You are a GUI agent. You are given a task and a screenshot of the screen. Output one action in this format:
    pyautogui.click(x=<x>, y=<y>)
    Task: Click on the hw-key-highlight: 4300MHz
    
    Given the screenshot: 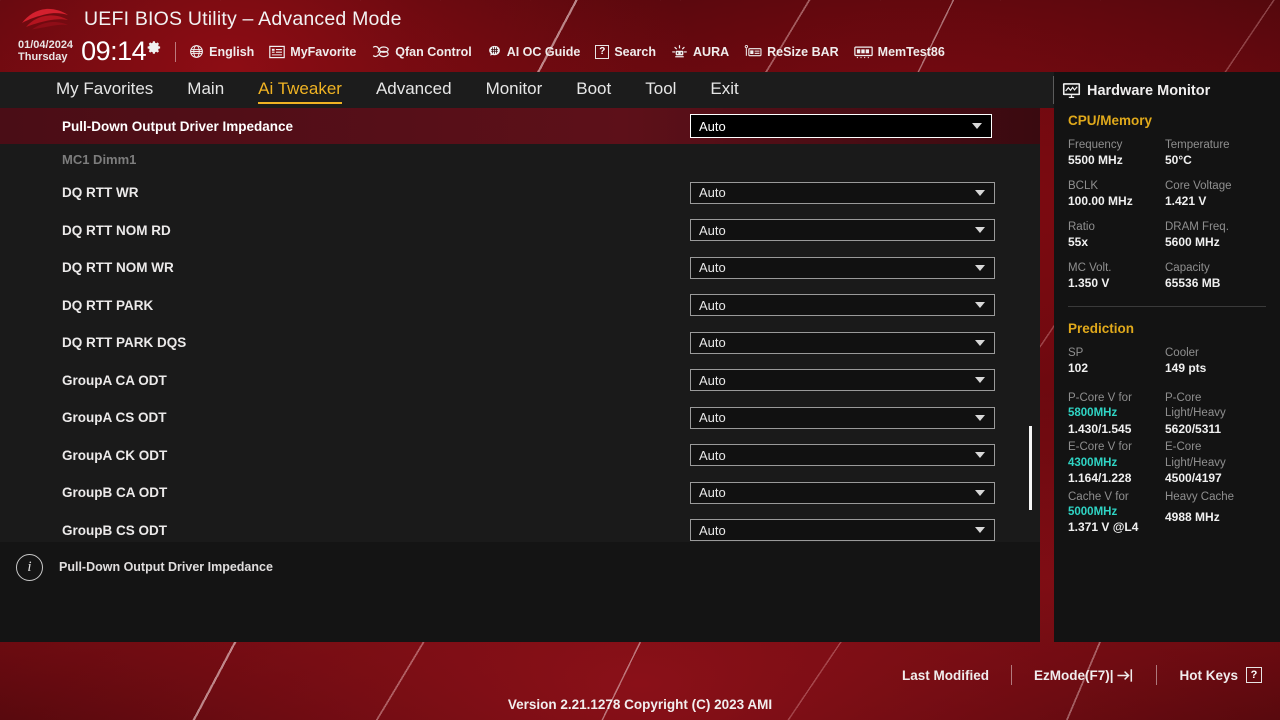 What is the action you would take?
    pyautogui.click(x=1093, y=462)
    